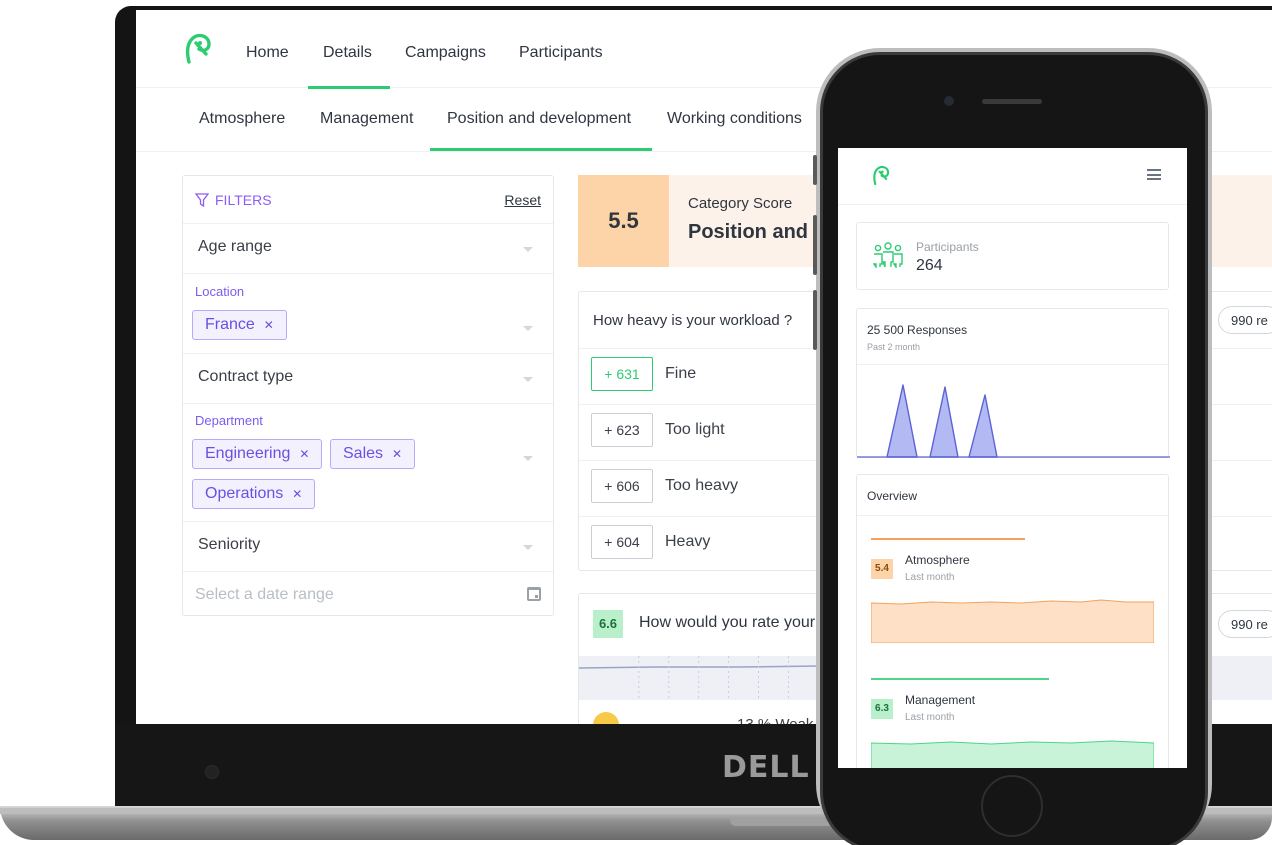 The image size is (1272, 845). What do you see at coordinates (368, 547) in the screenshot?
I see `seniority-select: Seniority` at bounding box center [368, 547].